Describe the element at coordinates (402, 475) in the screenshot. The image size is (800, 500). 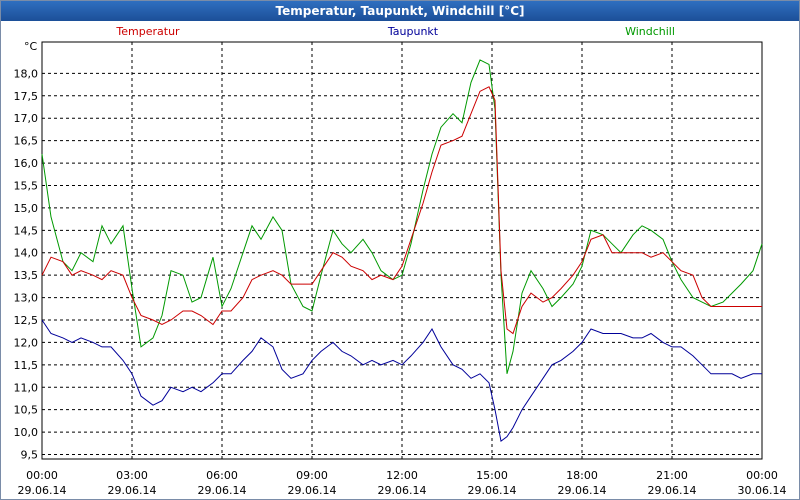
I see `x-tick-time: 12:00` at that location.